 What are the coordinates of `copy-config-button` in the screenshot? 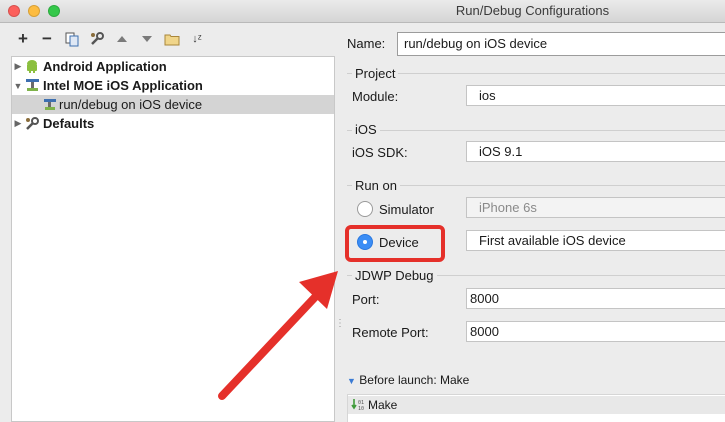 It's located at (72, 39).